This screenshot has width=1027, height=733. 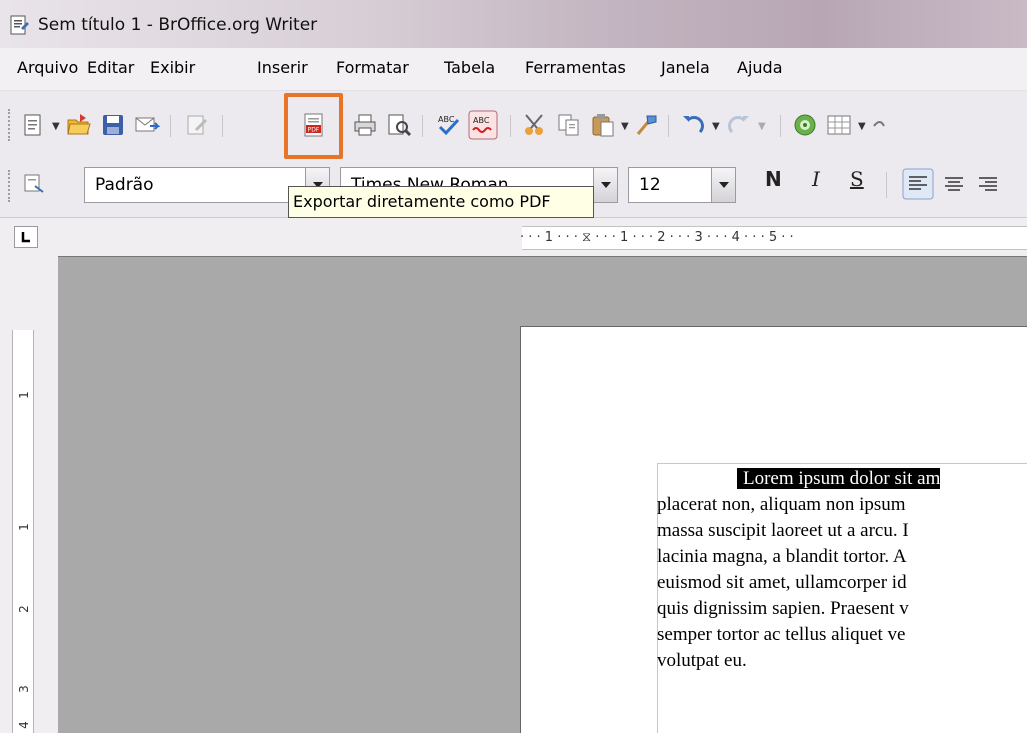 What do you see at coordinates (842, 531) in the screenshot?
I see `text-line: massa suscipit laoreet ut a arcu. I` at bounding box center [842, 531].